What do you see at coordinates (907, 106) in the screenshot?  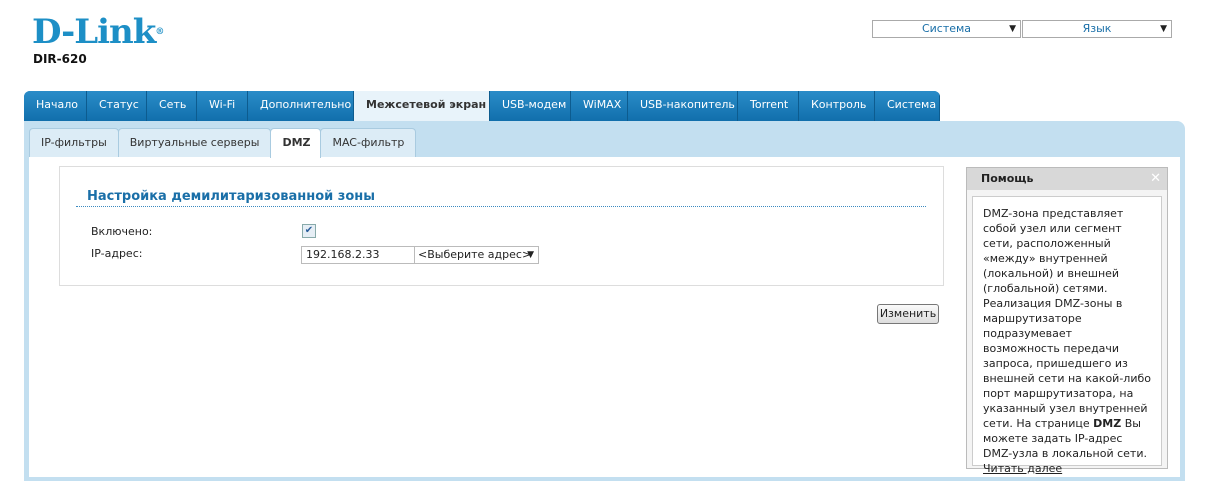 I see `tab-system: Система` at bounding box center [907, 106].